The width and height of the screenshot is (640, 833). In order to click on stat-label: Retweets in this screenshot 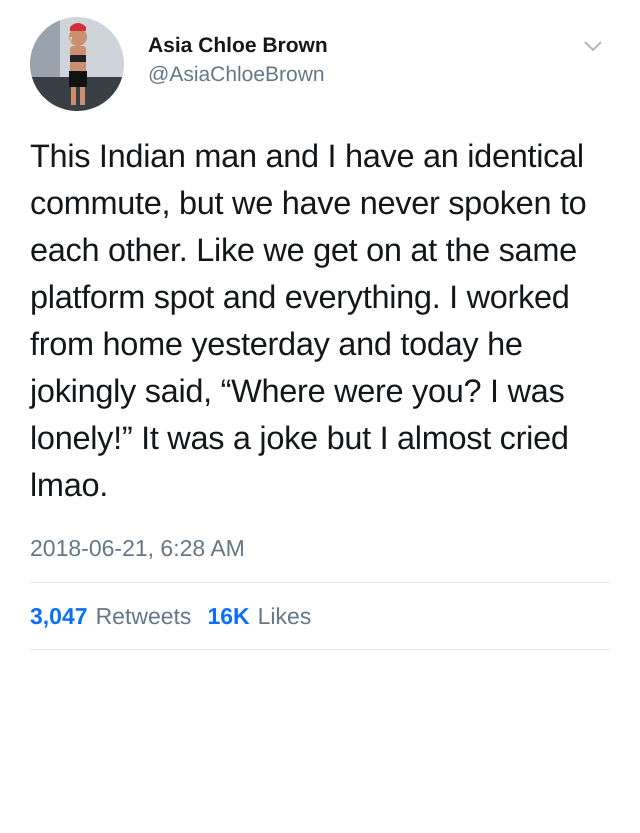, I will do `click(144, 615)`.